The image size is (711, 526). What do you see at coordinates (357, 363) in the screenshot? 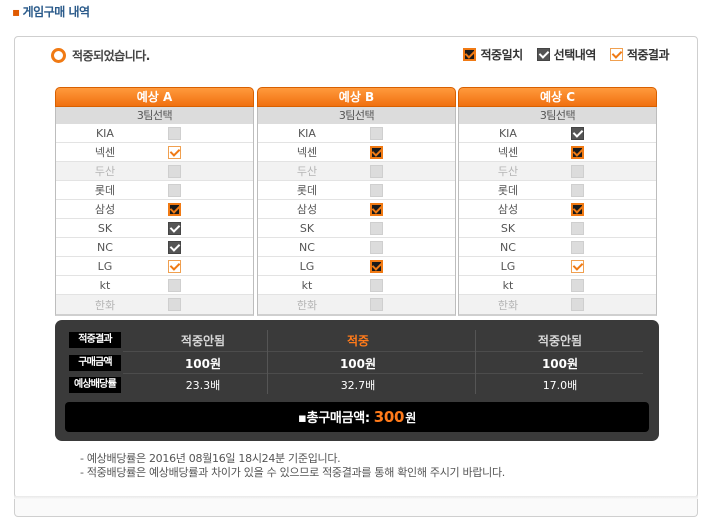
I see `summary-amount-row: 구매금액 100원 100원 100원` at bounding box center [357, 363].